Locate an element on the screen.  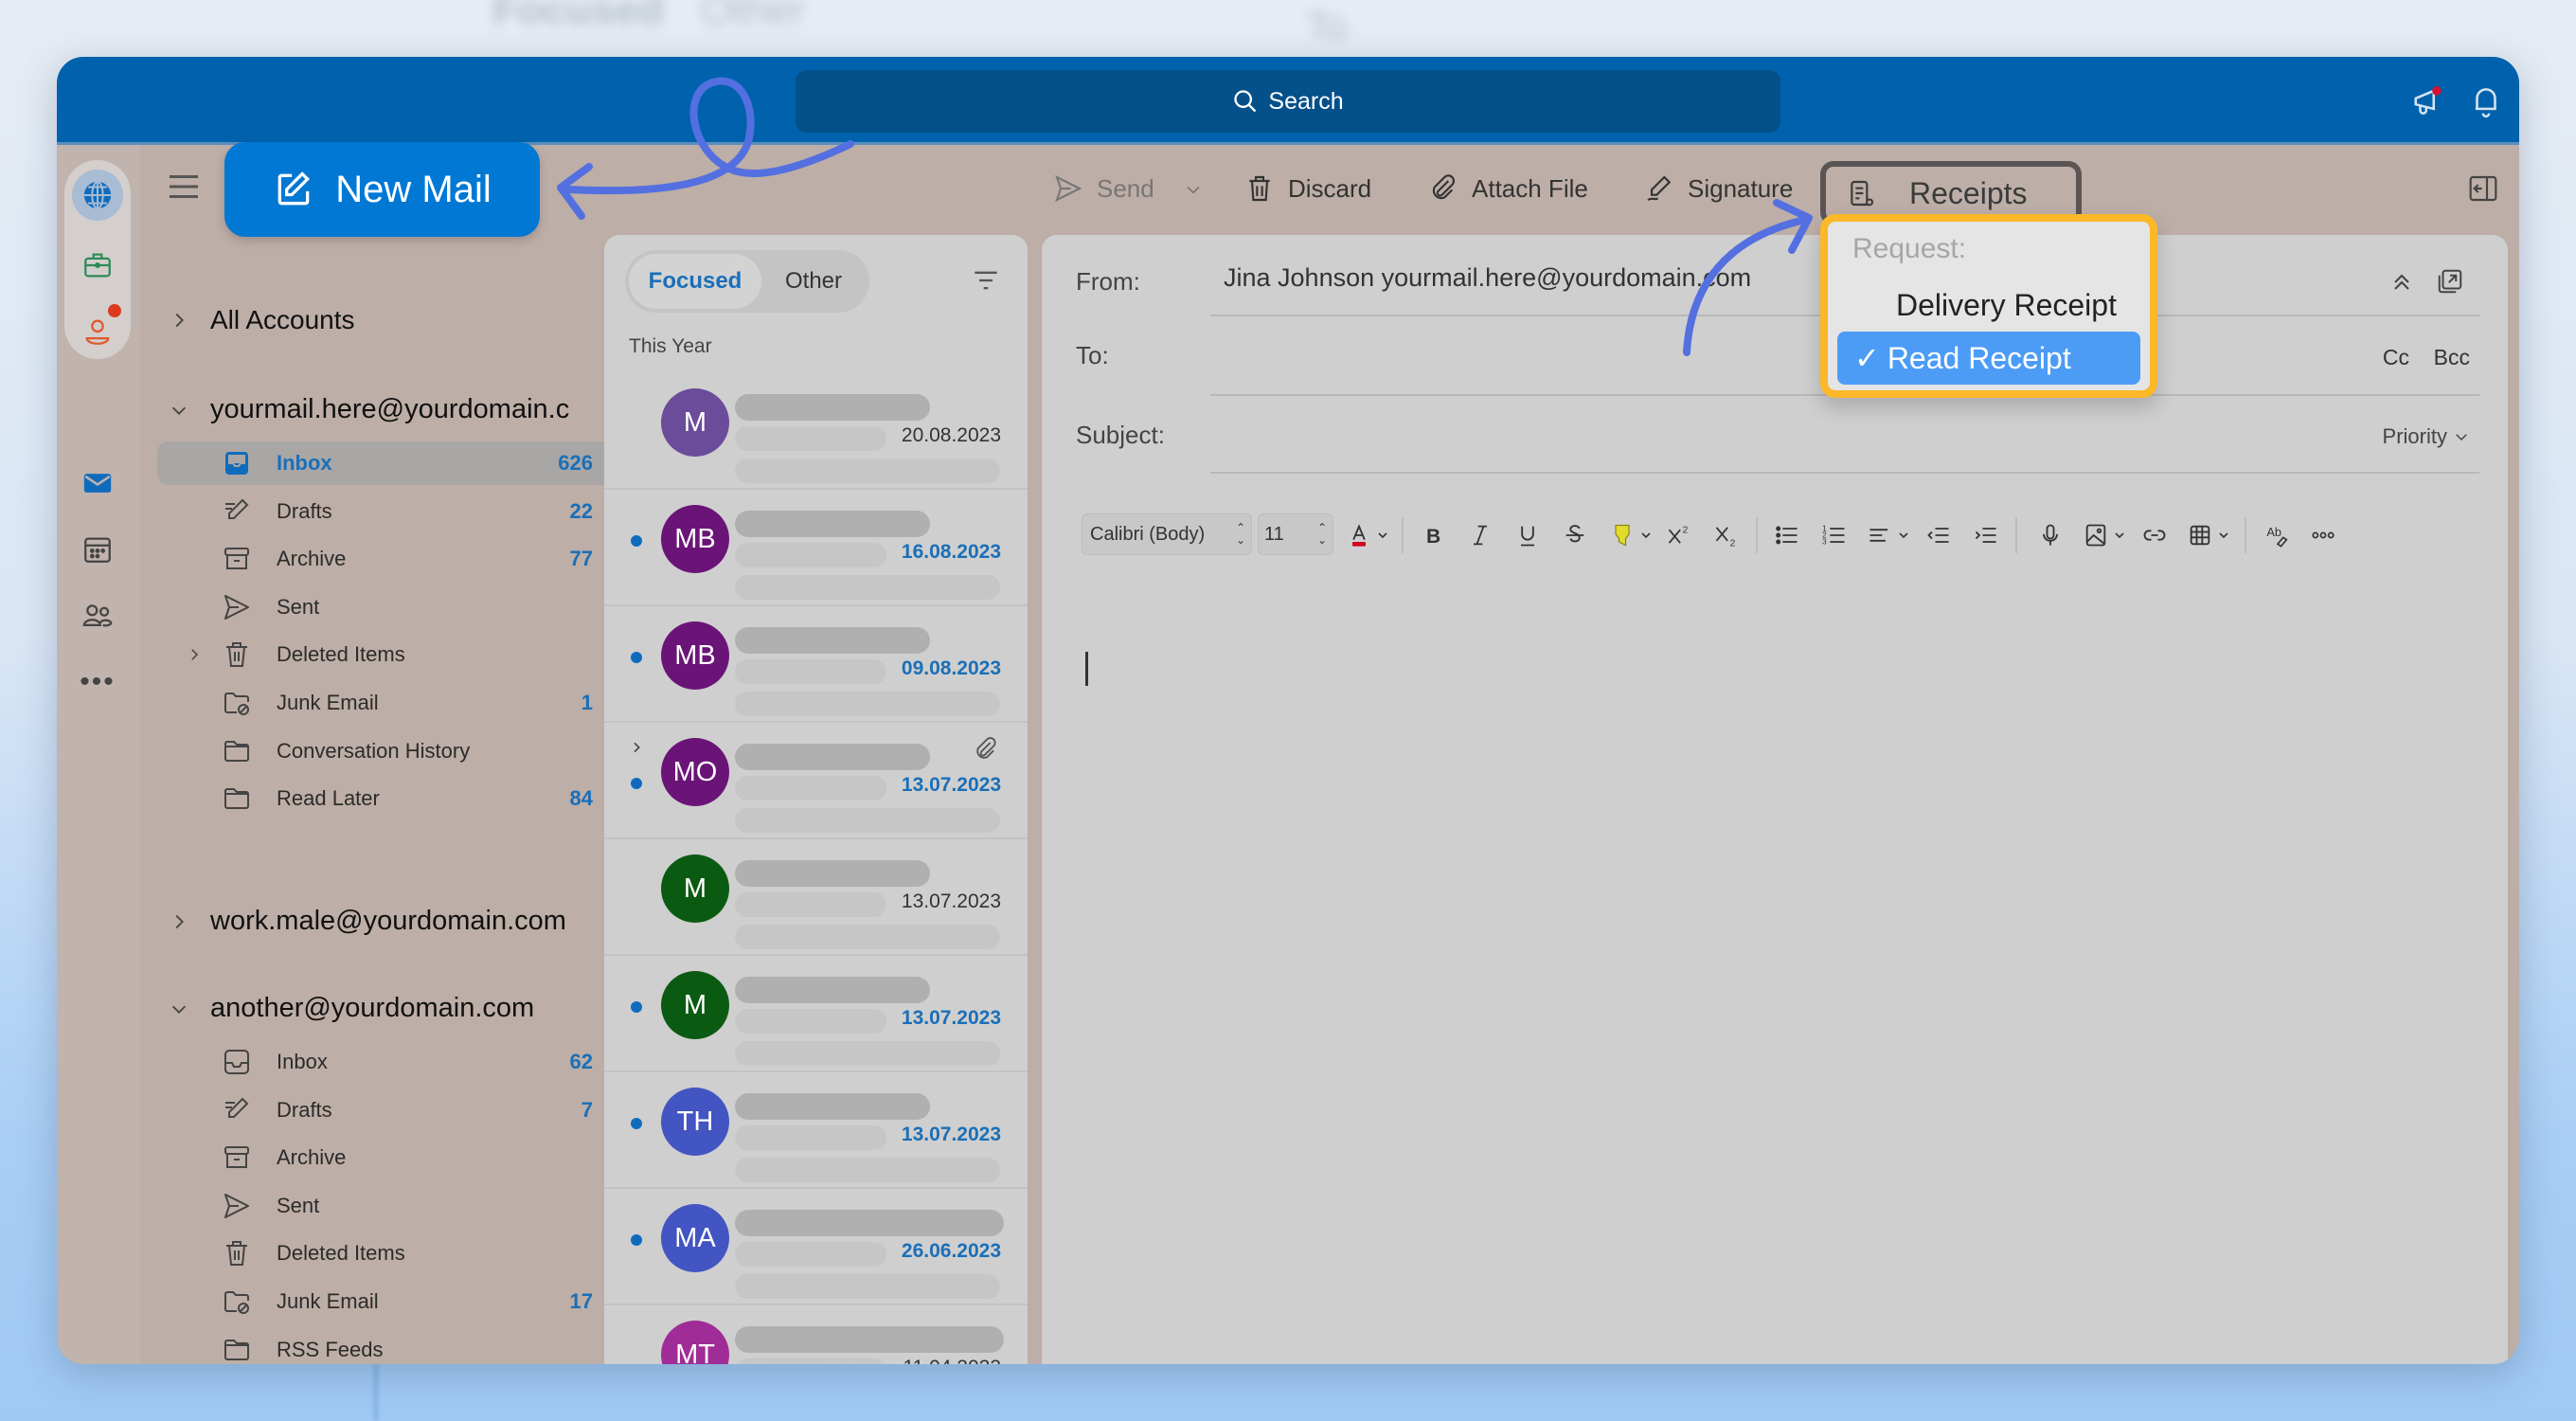
account-another: another@yourdomain.com is located at coordinates (351, 1008).